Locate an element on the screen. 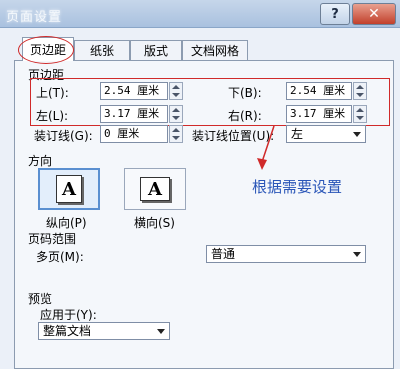  portrait-page-icon: A is located at coordinates (69, 189).